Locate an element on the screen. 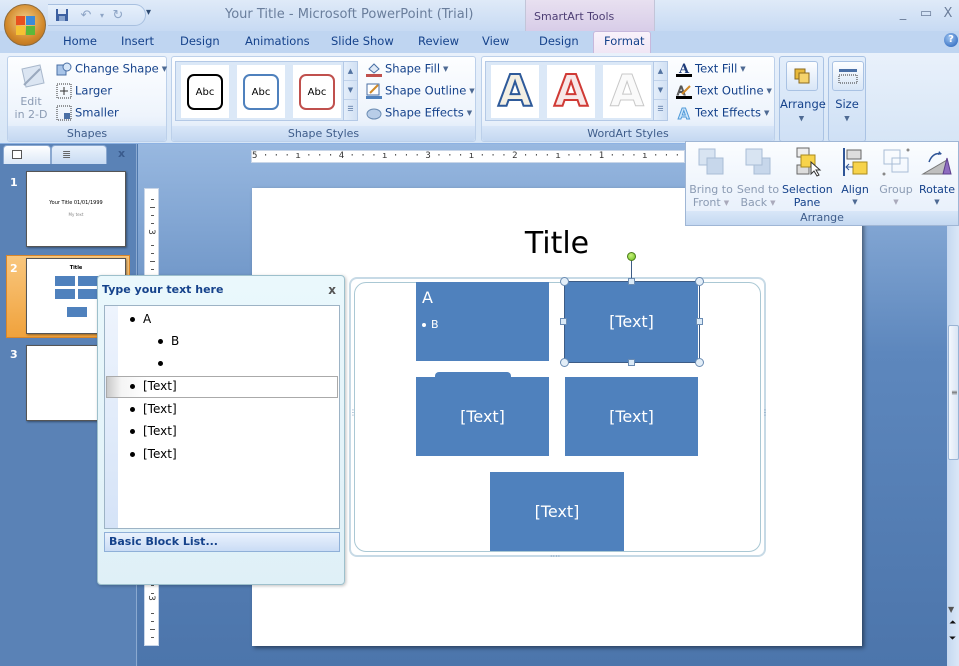 The height and width of the screenshot is (666, 959). text-pane-item-selected: [Text] is located at coordinates (153, 386).